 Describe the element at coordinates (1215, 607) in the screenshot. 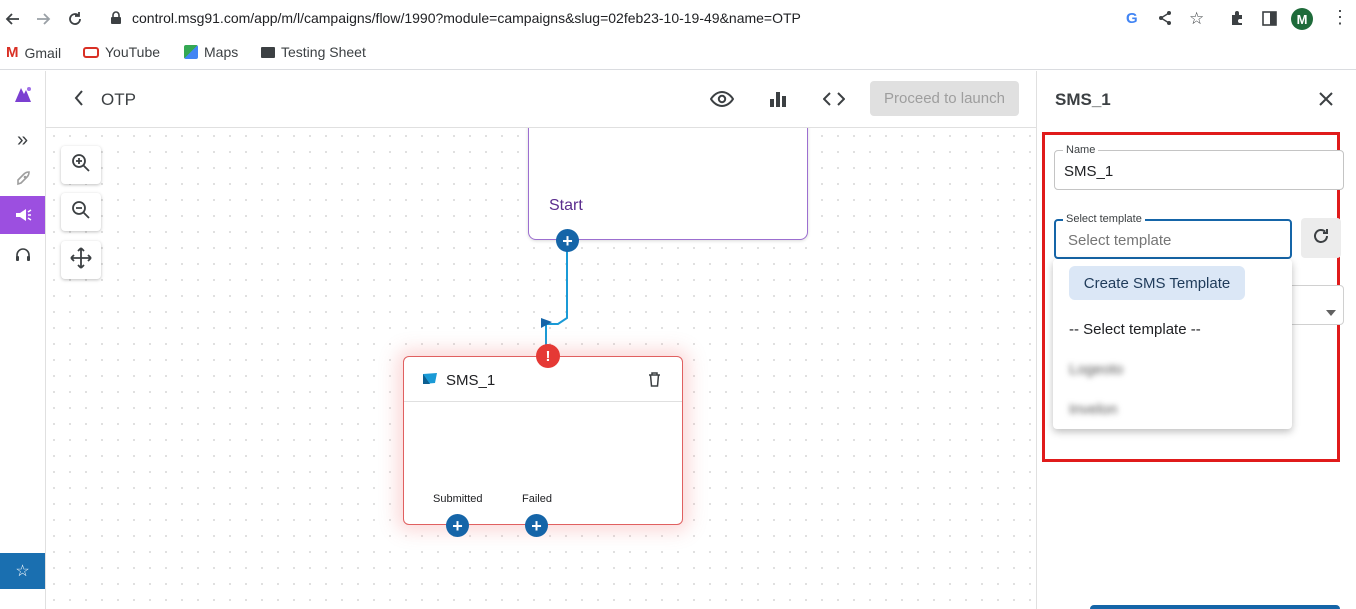

I see `panel-footer-button` at that location.